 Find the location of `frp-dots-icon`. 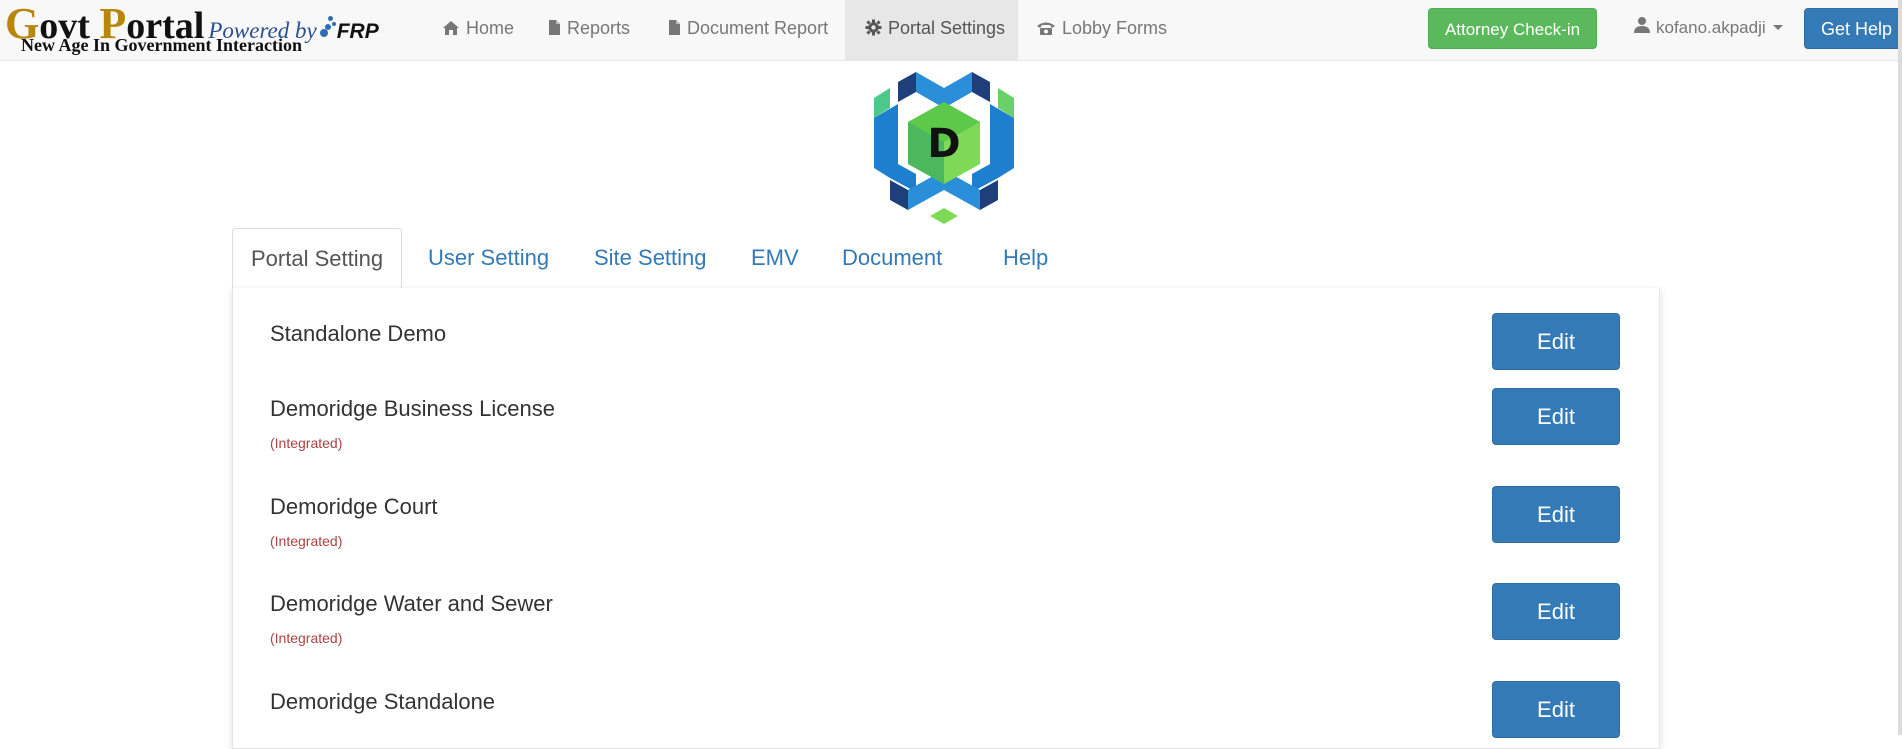

frp-dots-icon is located at coordinates (328, 26).